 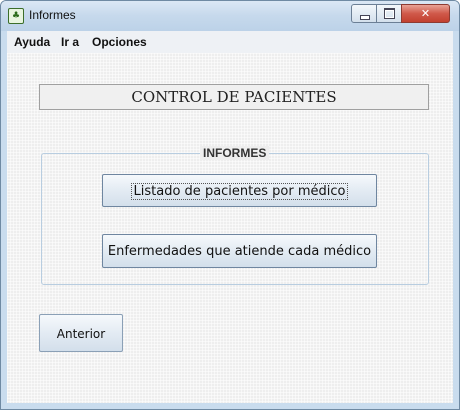 What do you see at coordinates (230, 16) in the screenshot?
I see `title-bar: ♣ Informes ✕` at bounding box center [230, 16].